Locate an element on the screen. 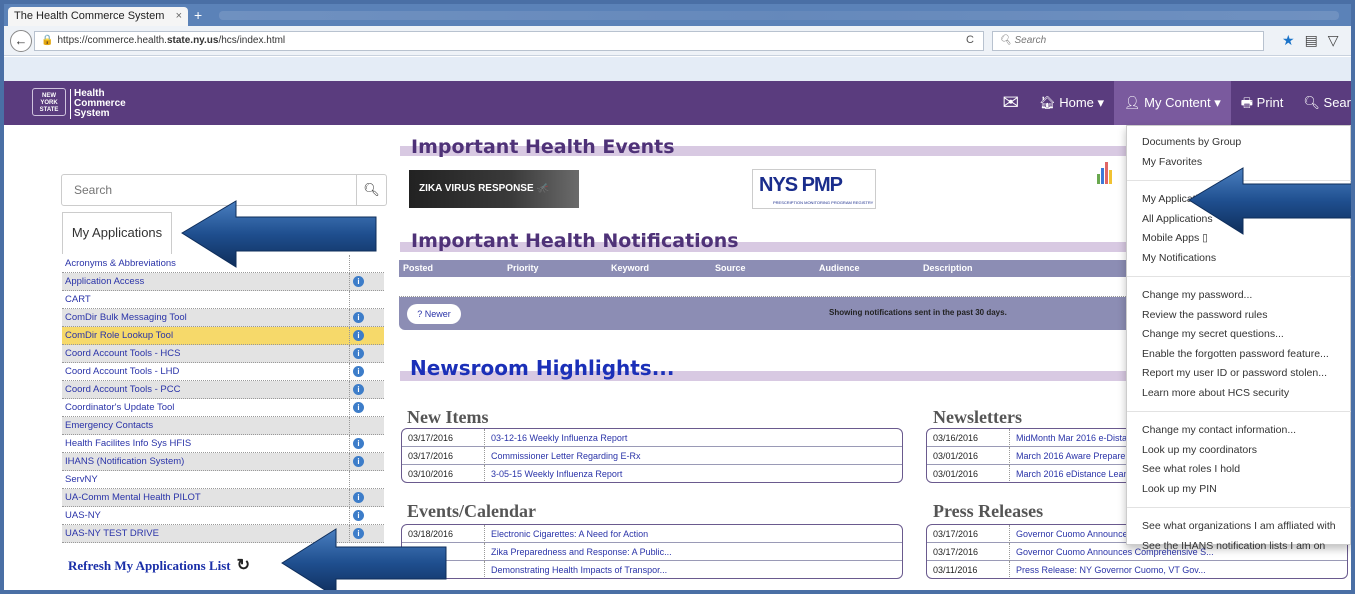 Image resolution: width=1355 pixels, height=594 pixels. app-link: Emergency Contacts is located at coordinates (109, 425).